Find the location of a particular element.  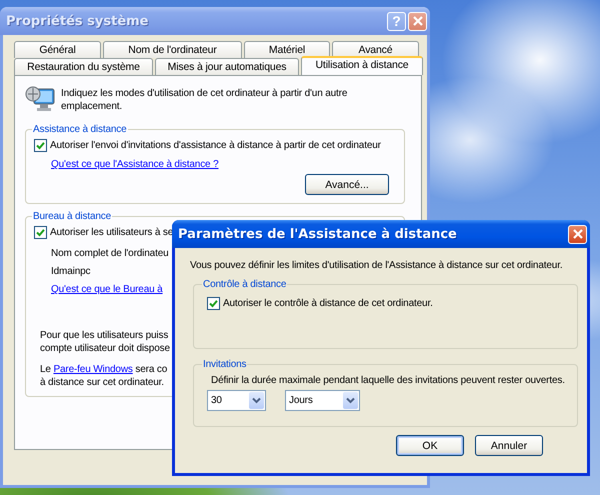

group-label: Invitations is located at coordinates (225, 364).